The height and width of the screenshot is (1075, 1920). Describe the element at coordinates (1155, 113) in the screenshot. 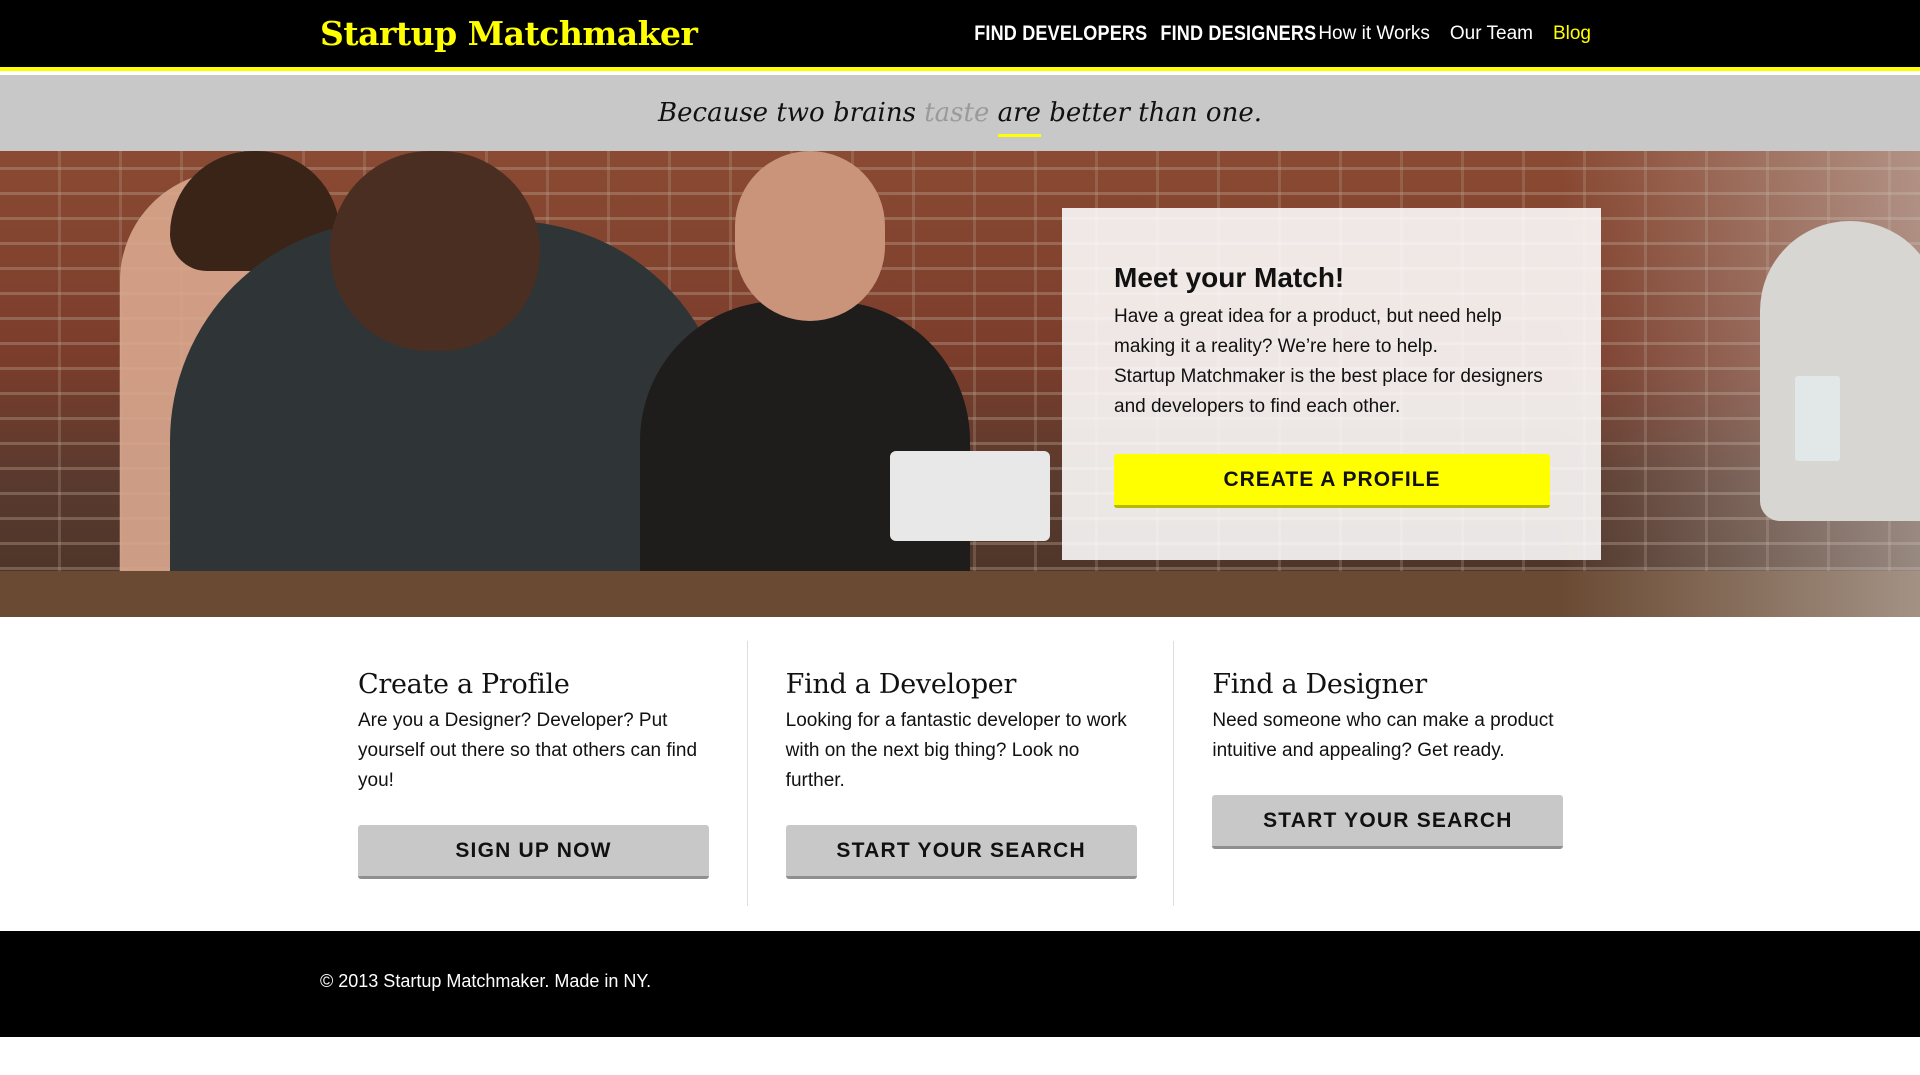

I see `tagline-text-end: better than one.` at that location.